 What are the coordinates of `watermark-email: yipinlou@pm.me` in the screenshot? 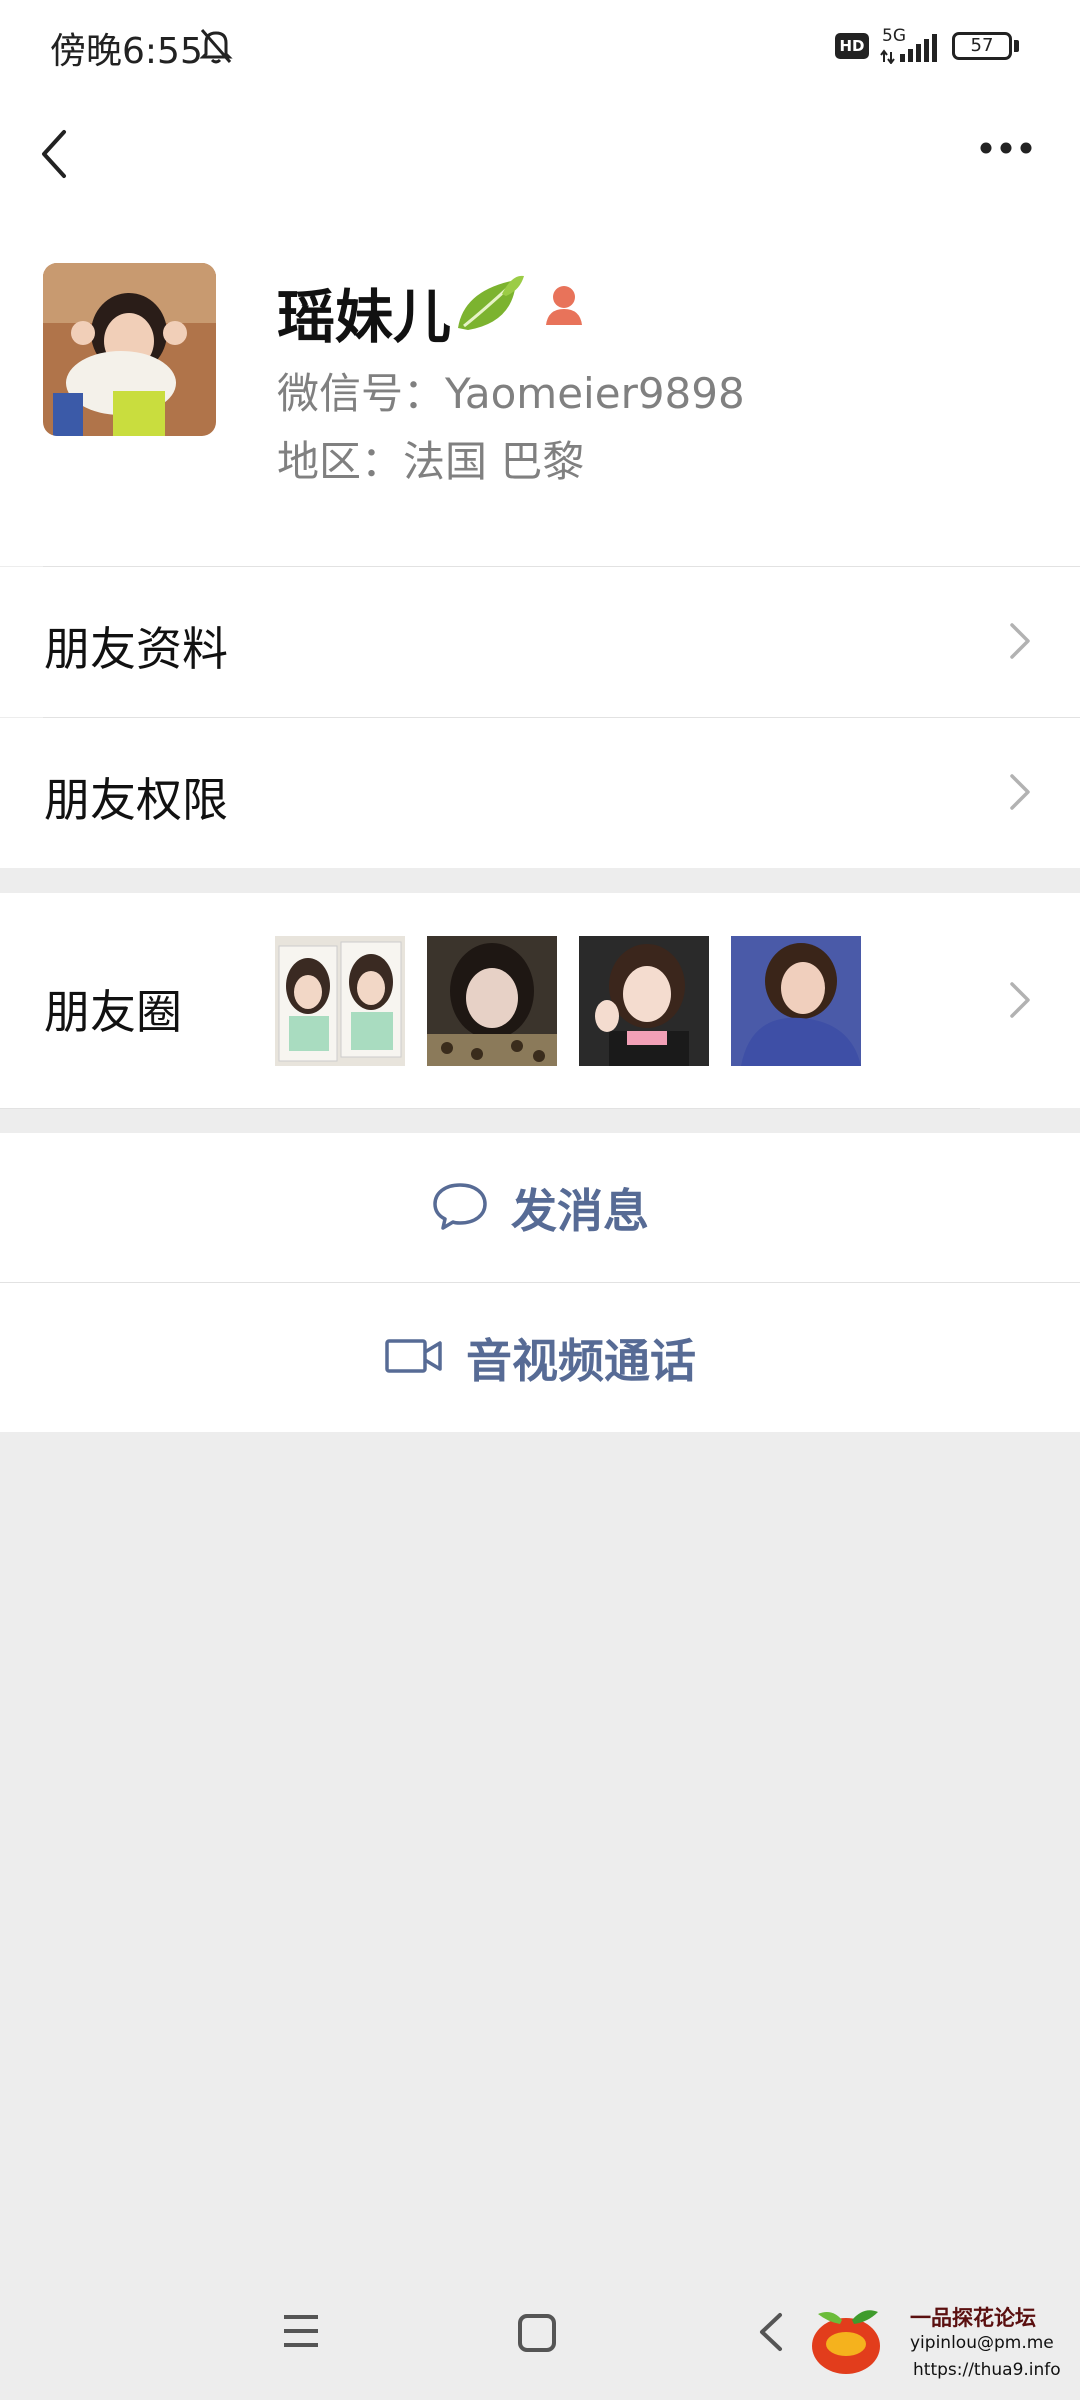 It's located at (982, 2343).